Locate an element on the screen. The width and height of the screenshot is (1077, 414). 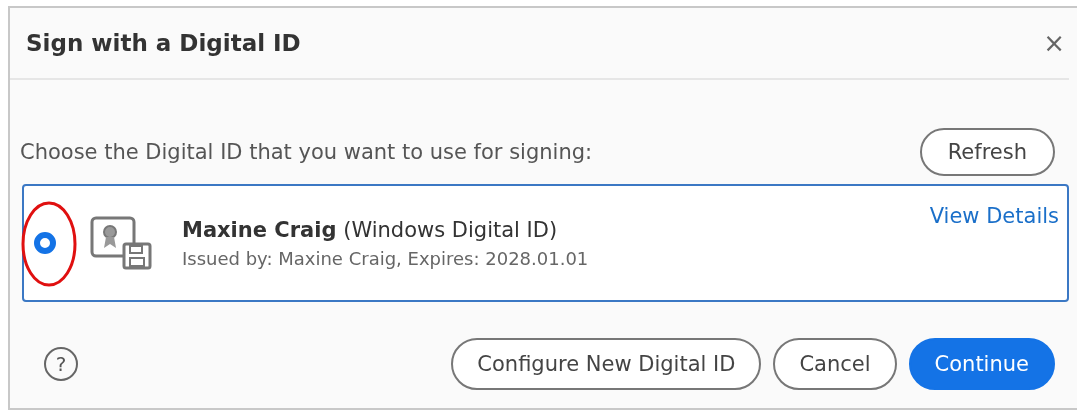
certificate-icon is located at coordinates (121, 243).